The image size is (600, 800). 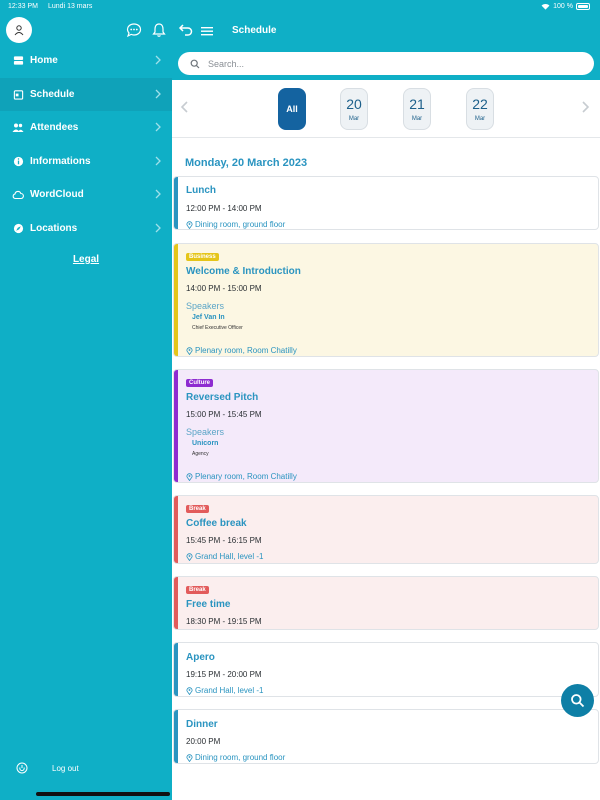 I want to click on day-label: All, so click(x=292, y=109).